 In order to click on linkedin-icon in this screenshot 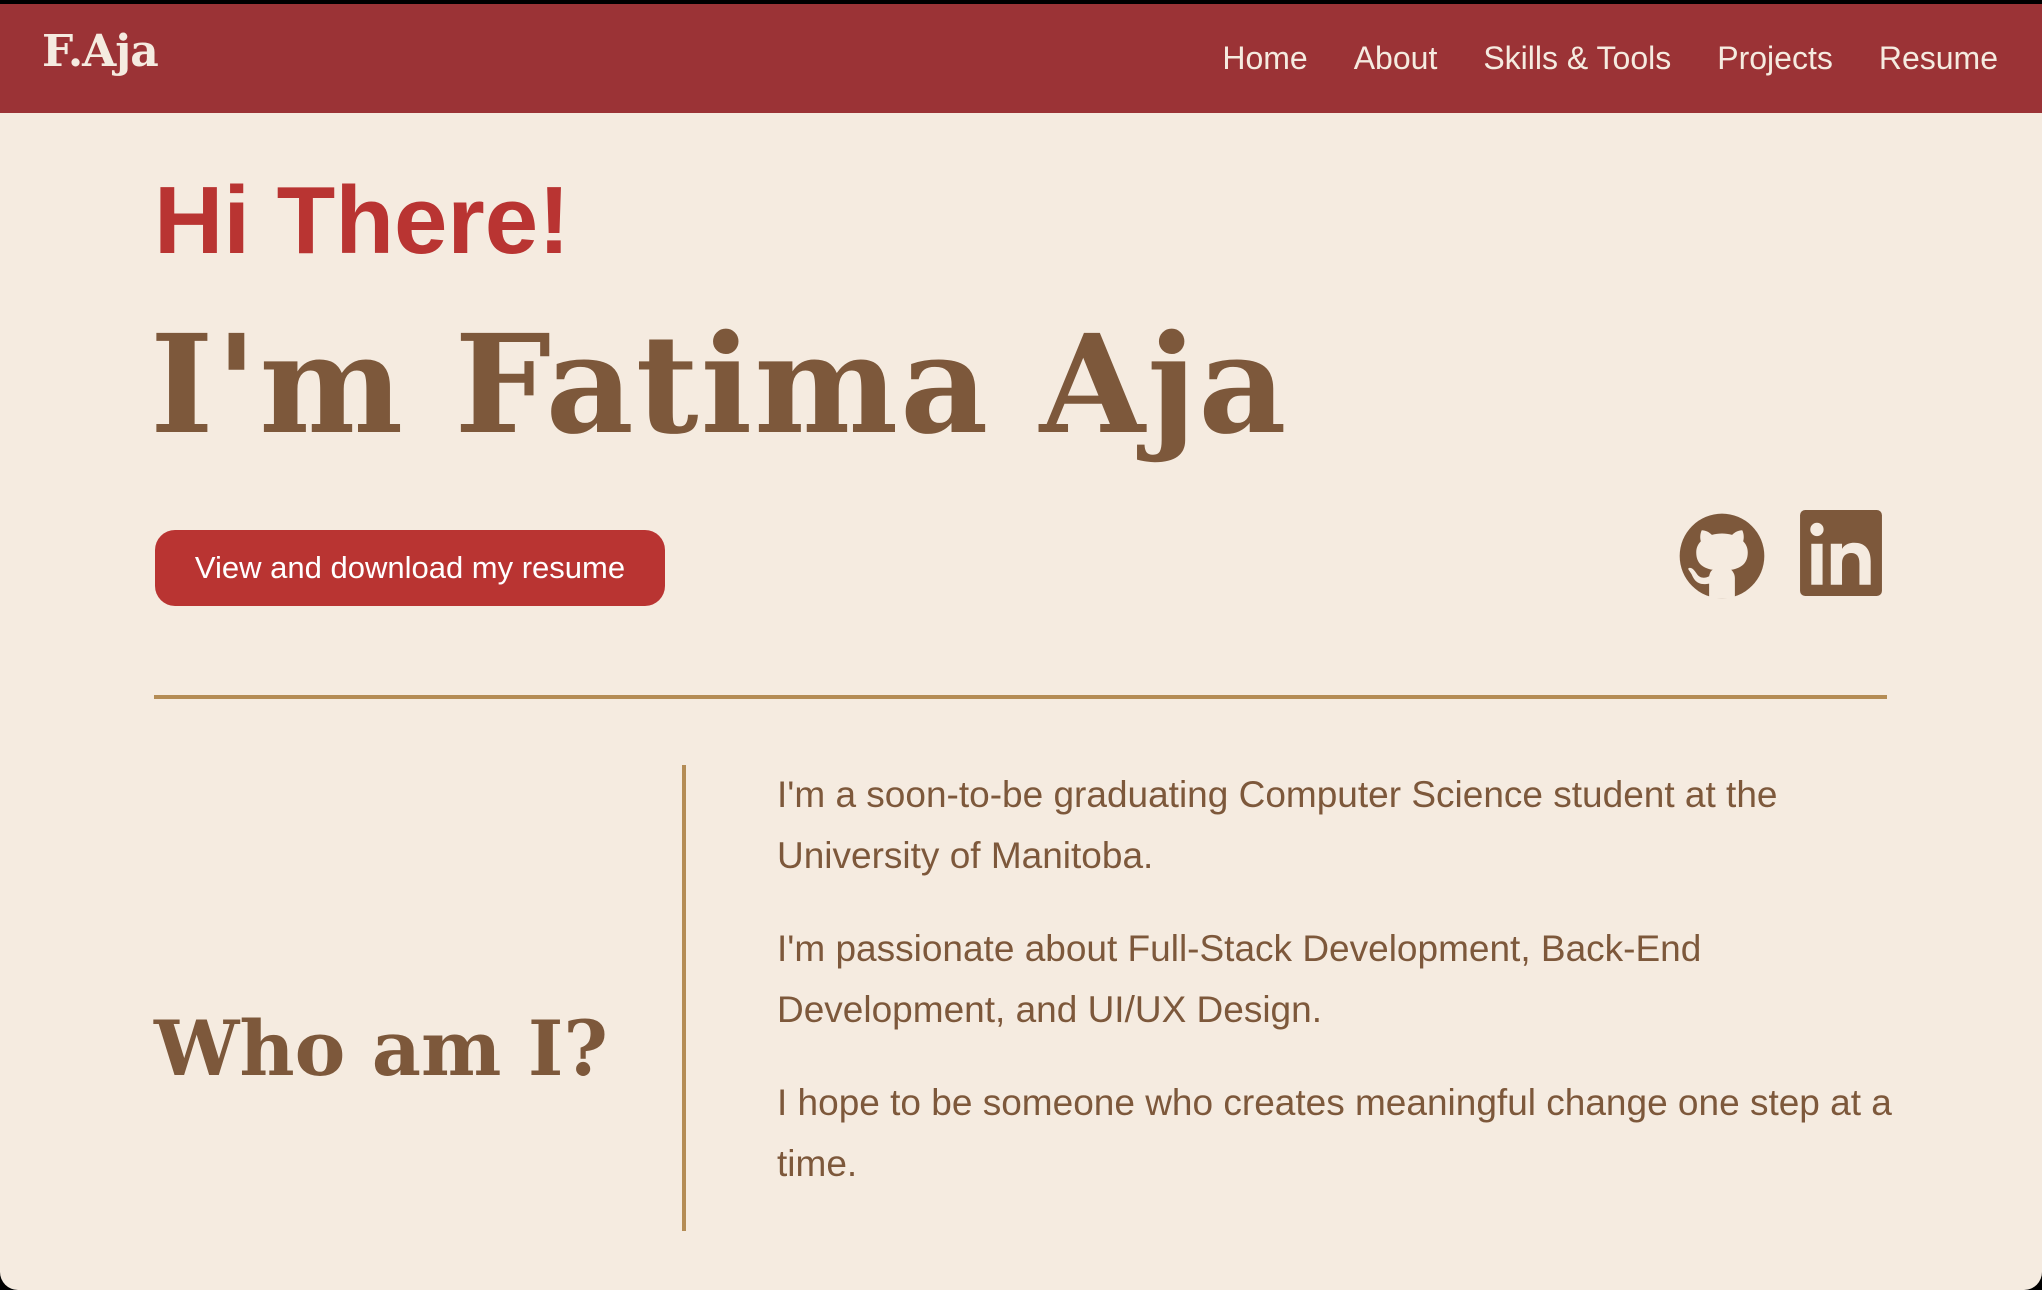, I will do `click(1841, 553)`.